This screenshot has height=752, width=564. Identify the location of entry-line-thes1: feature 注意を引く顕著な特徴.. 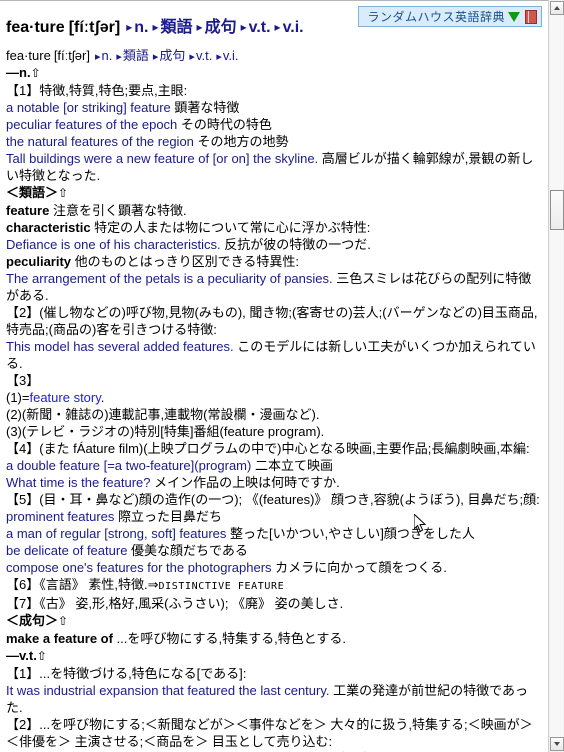
(274, 210).